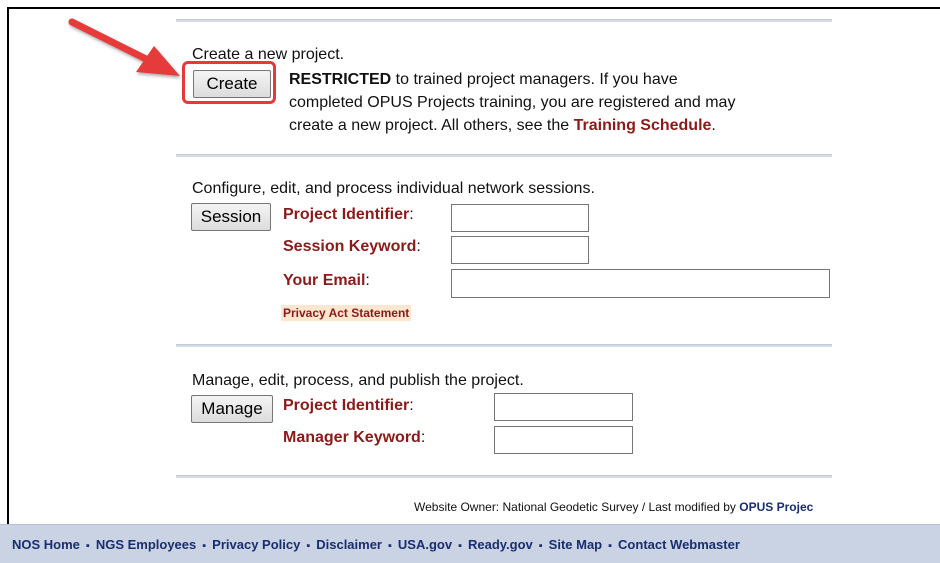 The image size is (940, 563). I want to click on footer-link-ngs-employees: NGS Employees, so click(146, 544).